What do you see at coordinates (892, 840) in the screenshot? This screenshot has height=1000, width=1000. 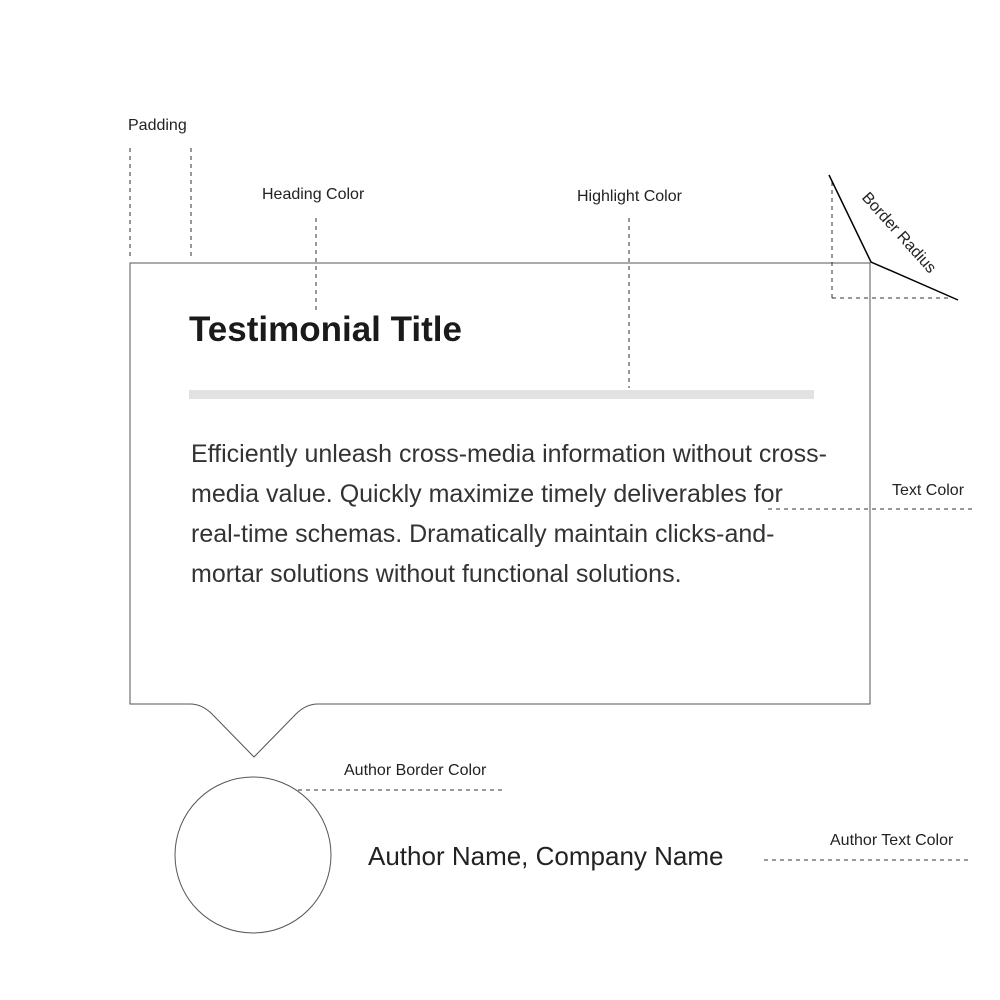 I see `author-text-color-label: Author Text Color` at bounding box center [892, 840].